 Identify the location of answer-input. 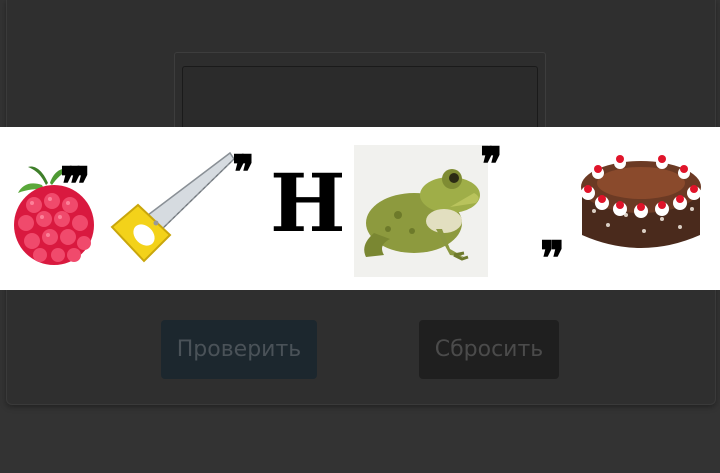
(360, 99).